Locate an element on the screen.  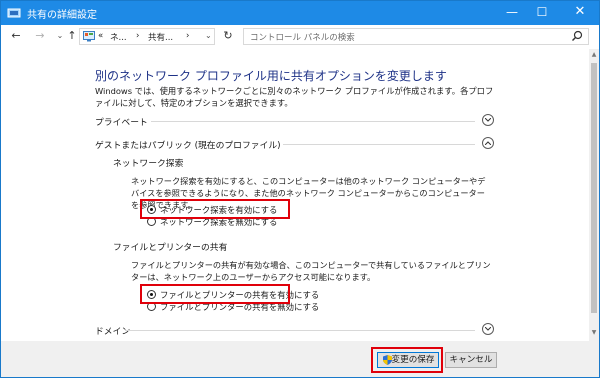
forward-button: → is located at coordinates (40, 36).